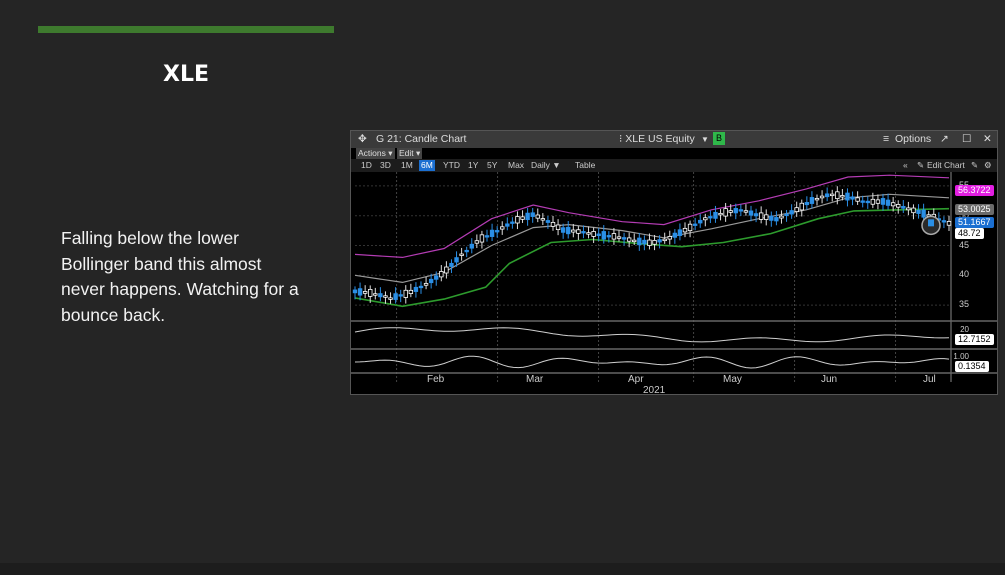 The image size is (1005, 575). I want to click on x-tick-label: Jul, so click(929, 379).